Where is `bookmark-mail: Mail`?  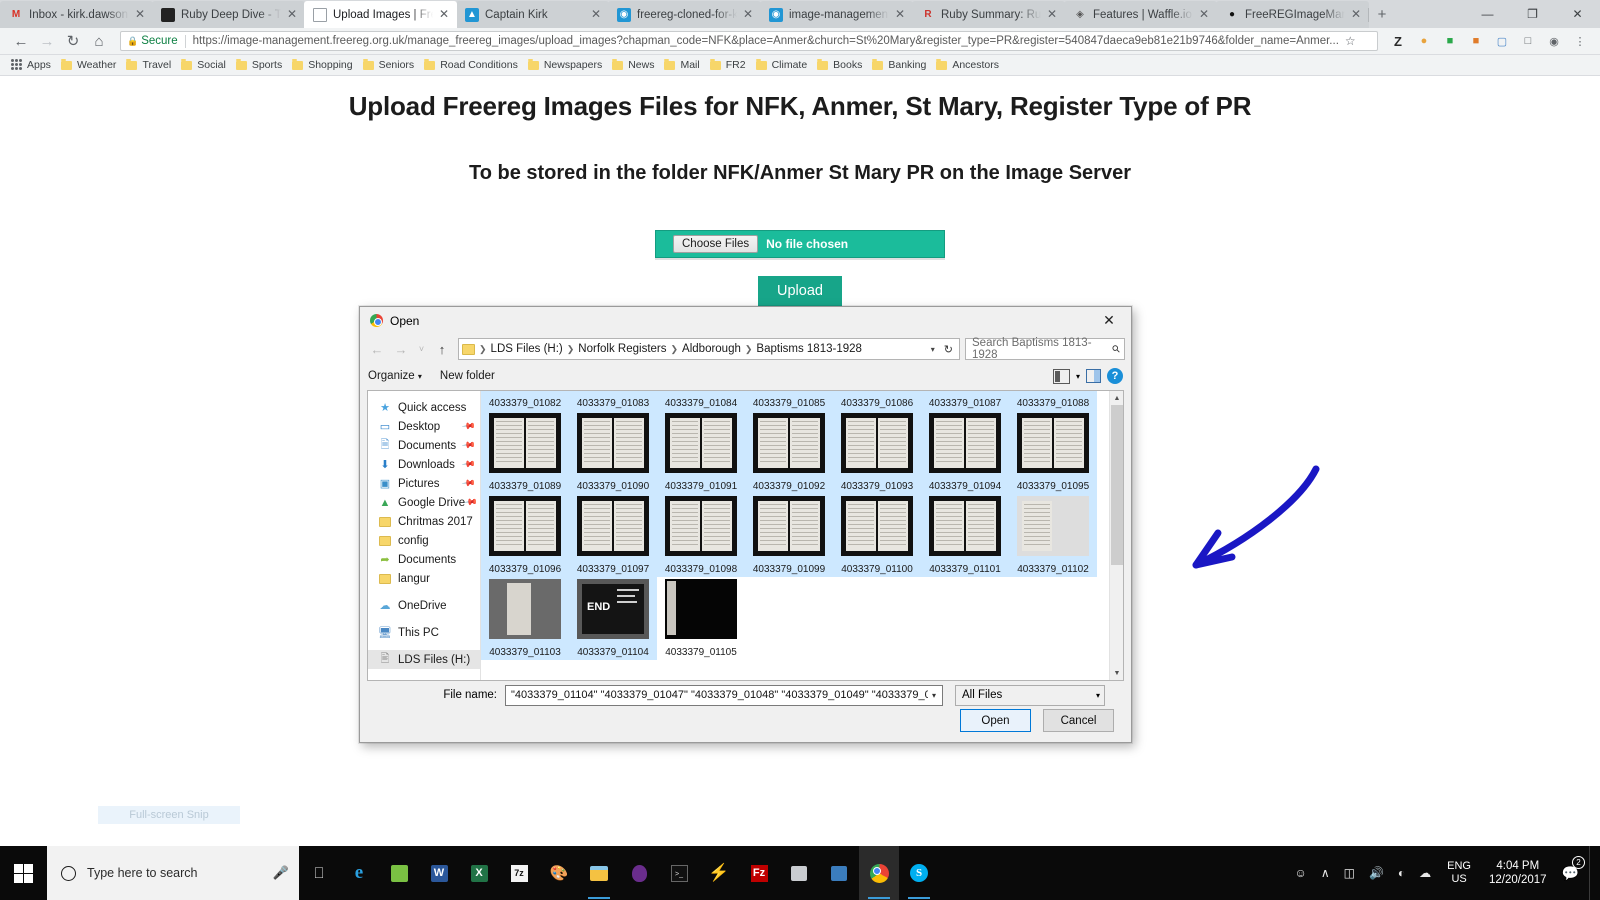
bookmark-mail: Mail is located at coordinates (681, 65).